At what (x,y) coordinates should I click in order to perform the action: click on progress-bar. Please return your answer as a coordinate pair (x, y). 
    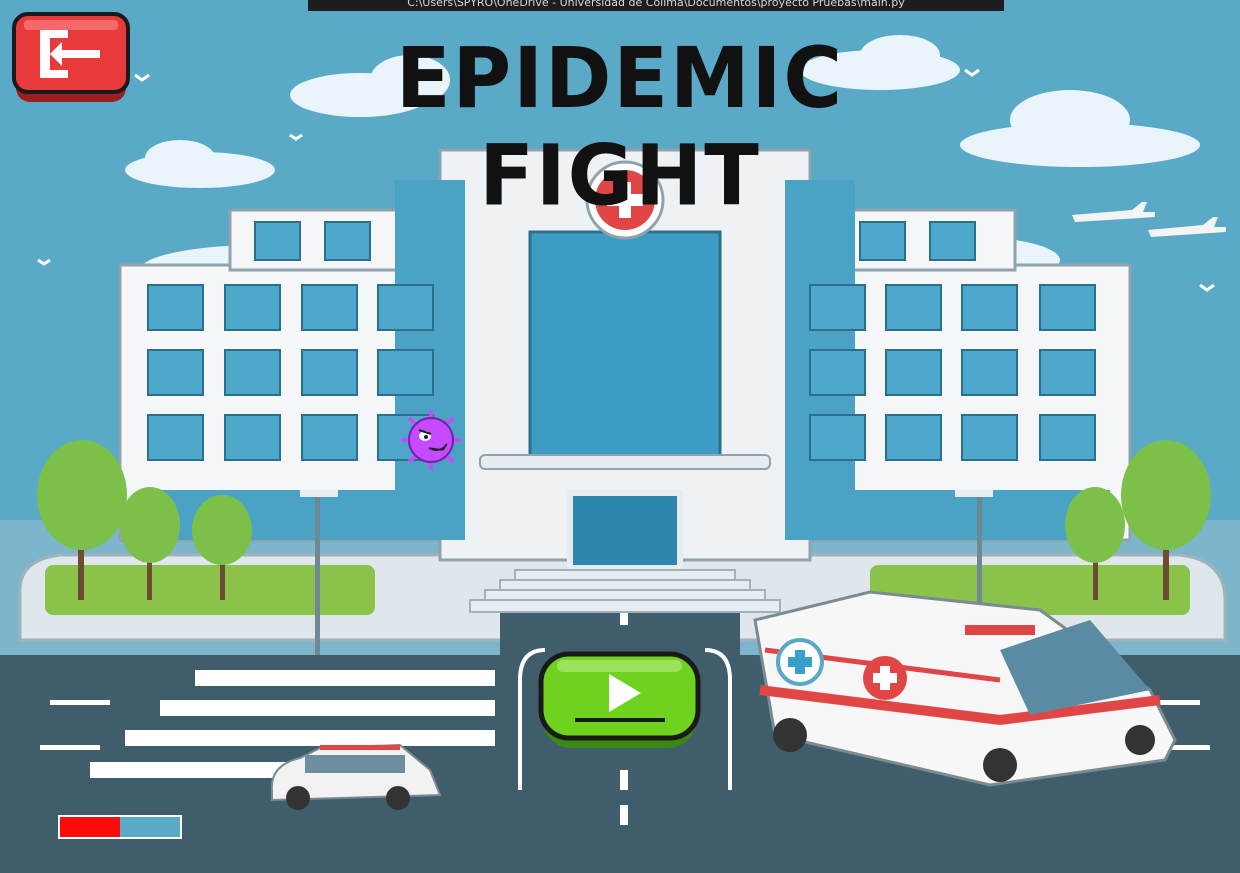
    Looking at the image, I should click on (120, 827).